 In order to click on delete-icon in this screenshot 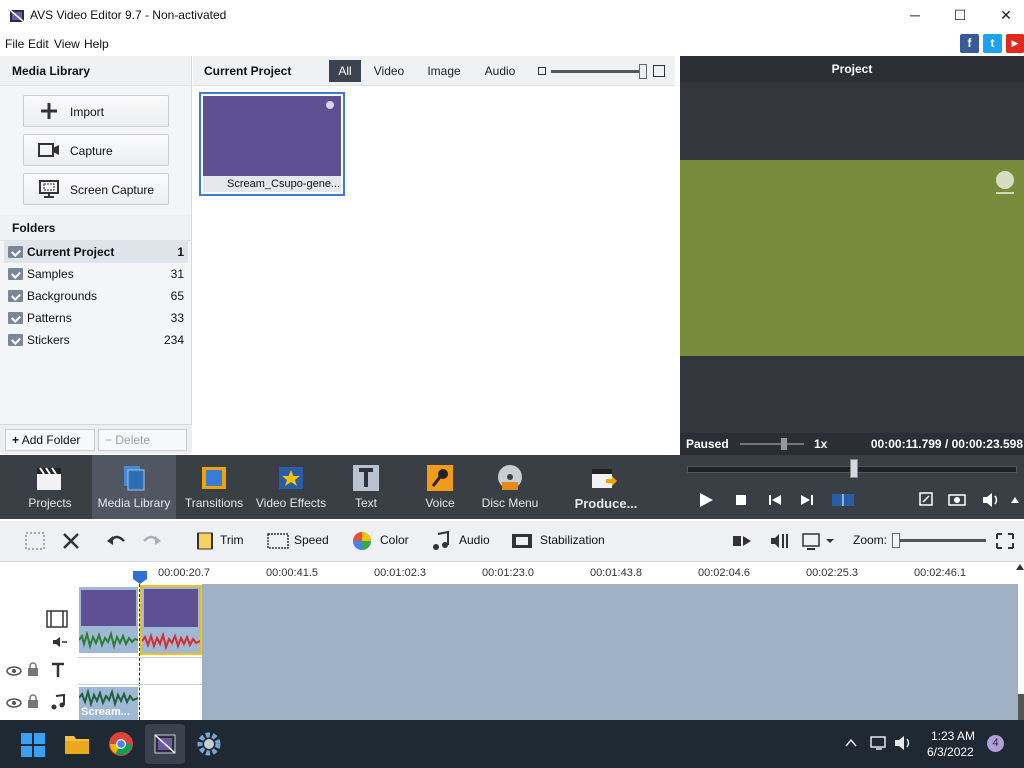, I will do `click(71, 541)`.